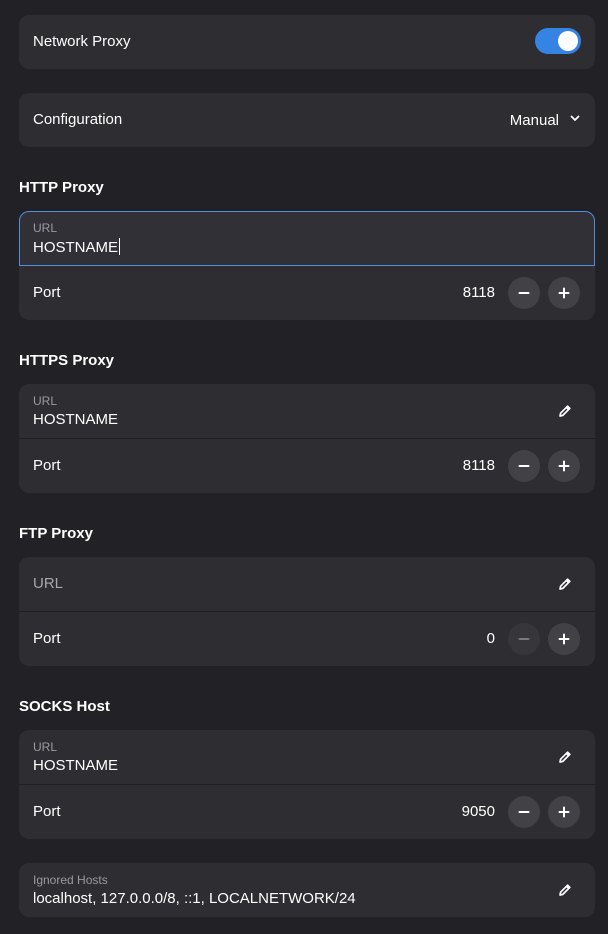 The height and width of the screenshot is (934, 608). Describe the element at coordinates (48, 583) in the screenshot. I see `ftp-url-placeholder: URL` at that location.